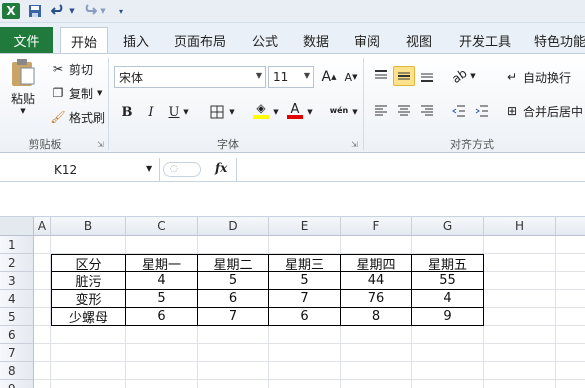 The width and height of the screenshot is (585, 388). Describe the element at coordinates (376, 263) in the screenshot. I see `table-cell: 星期四` at that location.